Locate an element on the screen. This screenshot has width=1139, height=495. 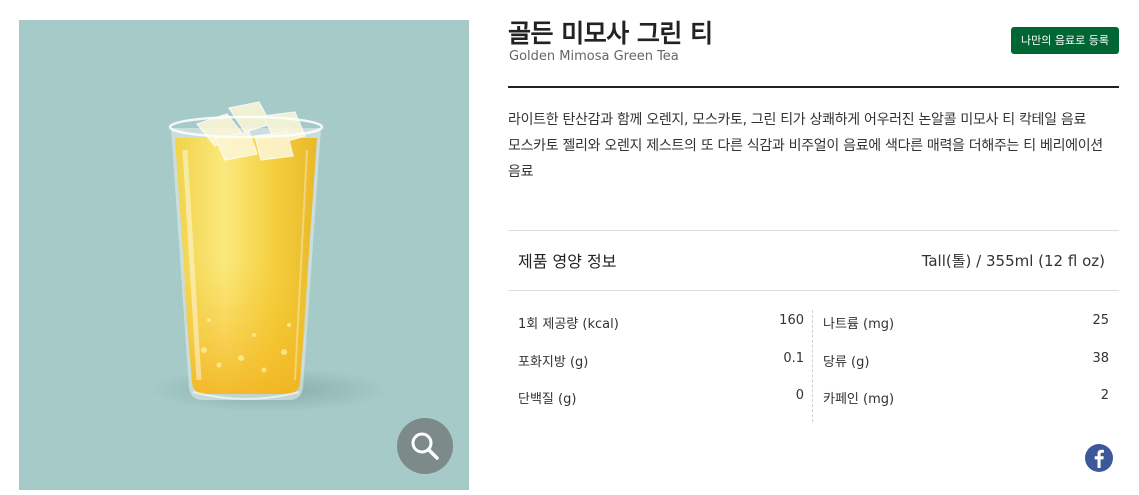
nutrition-label: 나트륨 (mg) is located at coordinates (859, 324).